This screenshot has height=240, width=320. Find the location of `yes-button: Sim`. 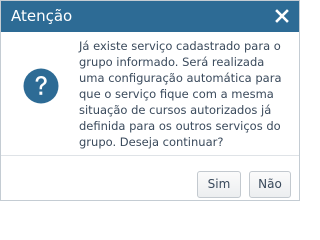

yes-button: Sim is located at coordinates (219, 184).